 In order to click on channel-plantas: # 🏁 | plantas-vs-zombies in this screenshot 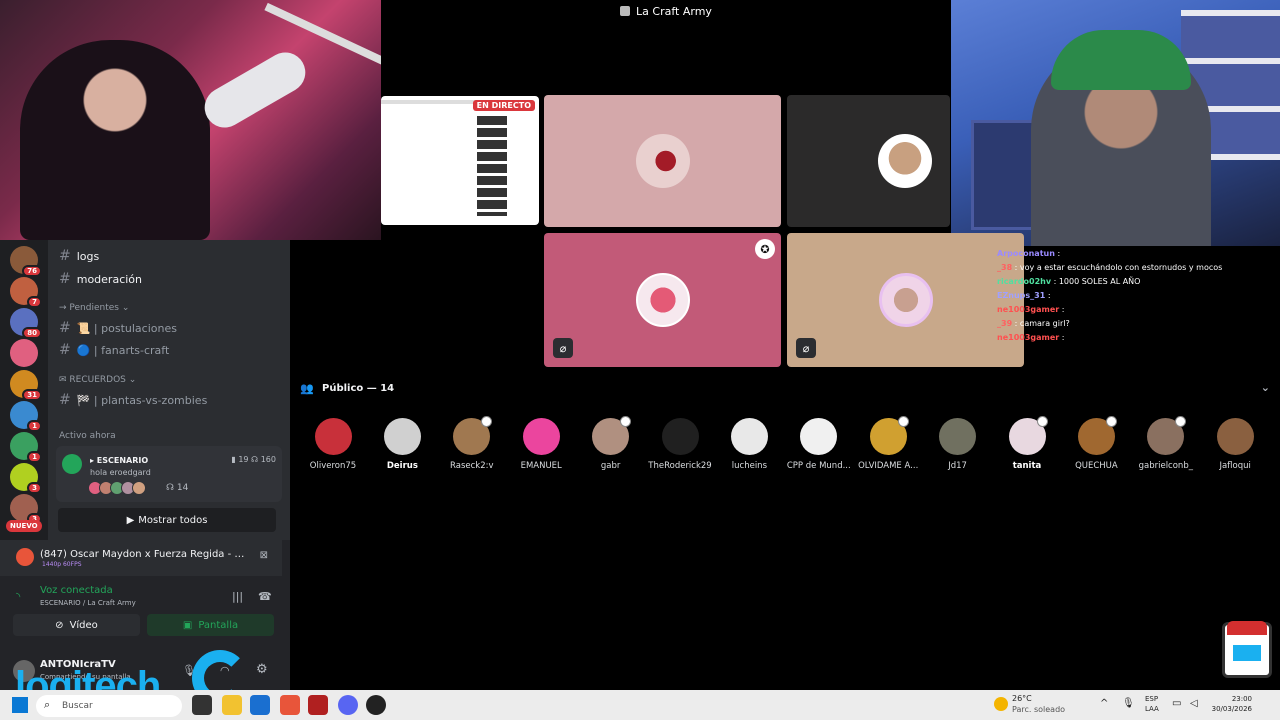, I will do `click(133, 400)`.